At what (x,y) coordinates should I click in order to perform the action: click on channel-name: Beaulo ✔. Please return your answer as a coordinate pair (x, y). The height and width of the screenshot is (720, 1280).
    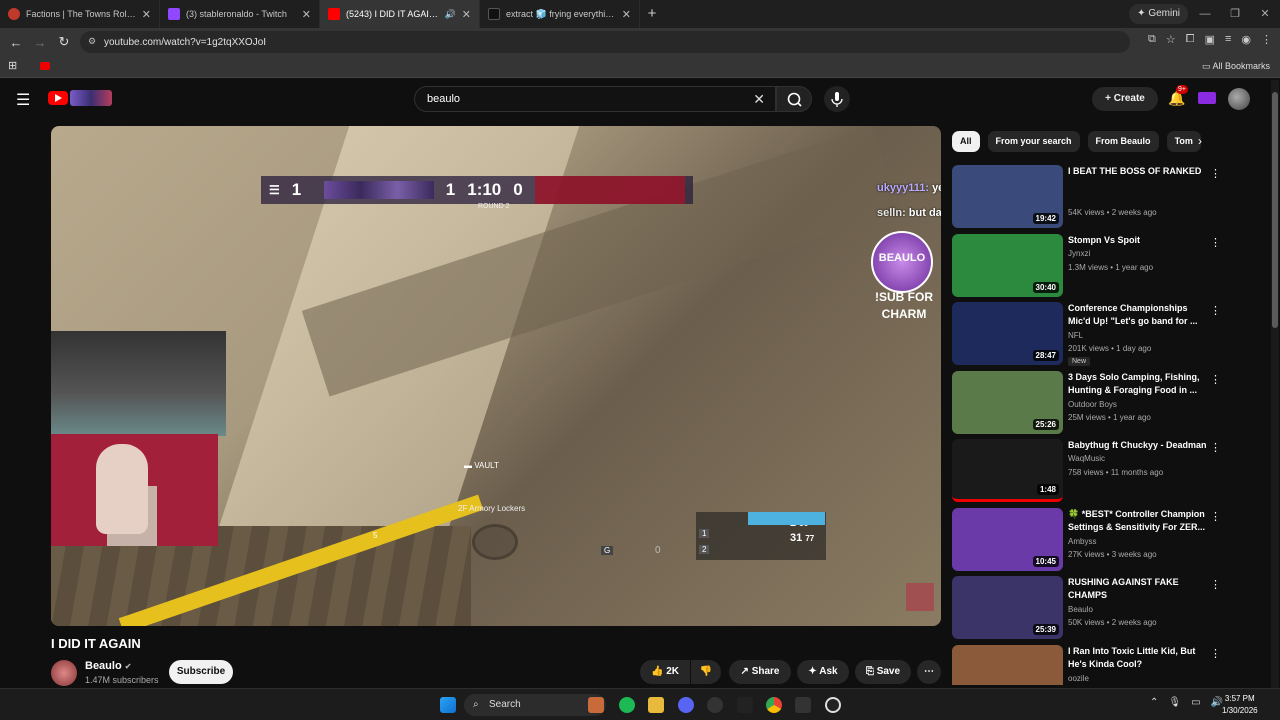
    Looking at the image, I should click on (108, 666).